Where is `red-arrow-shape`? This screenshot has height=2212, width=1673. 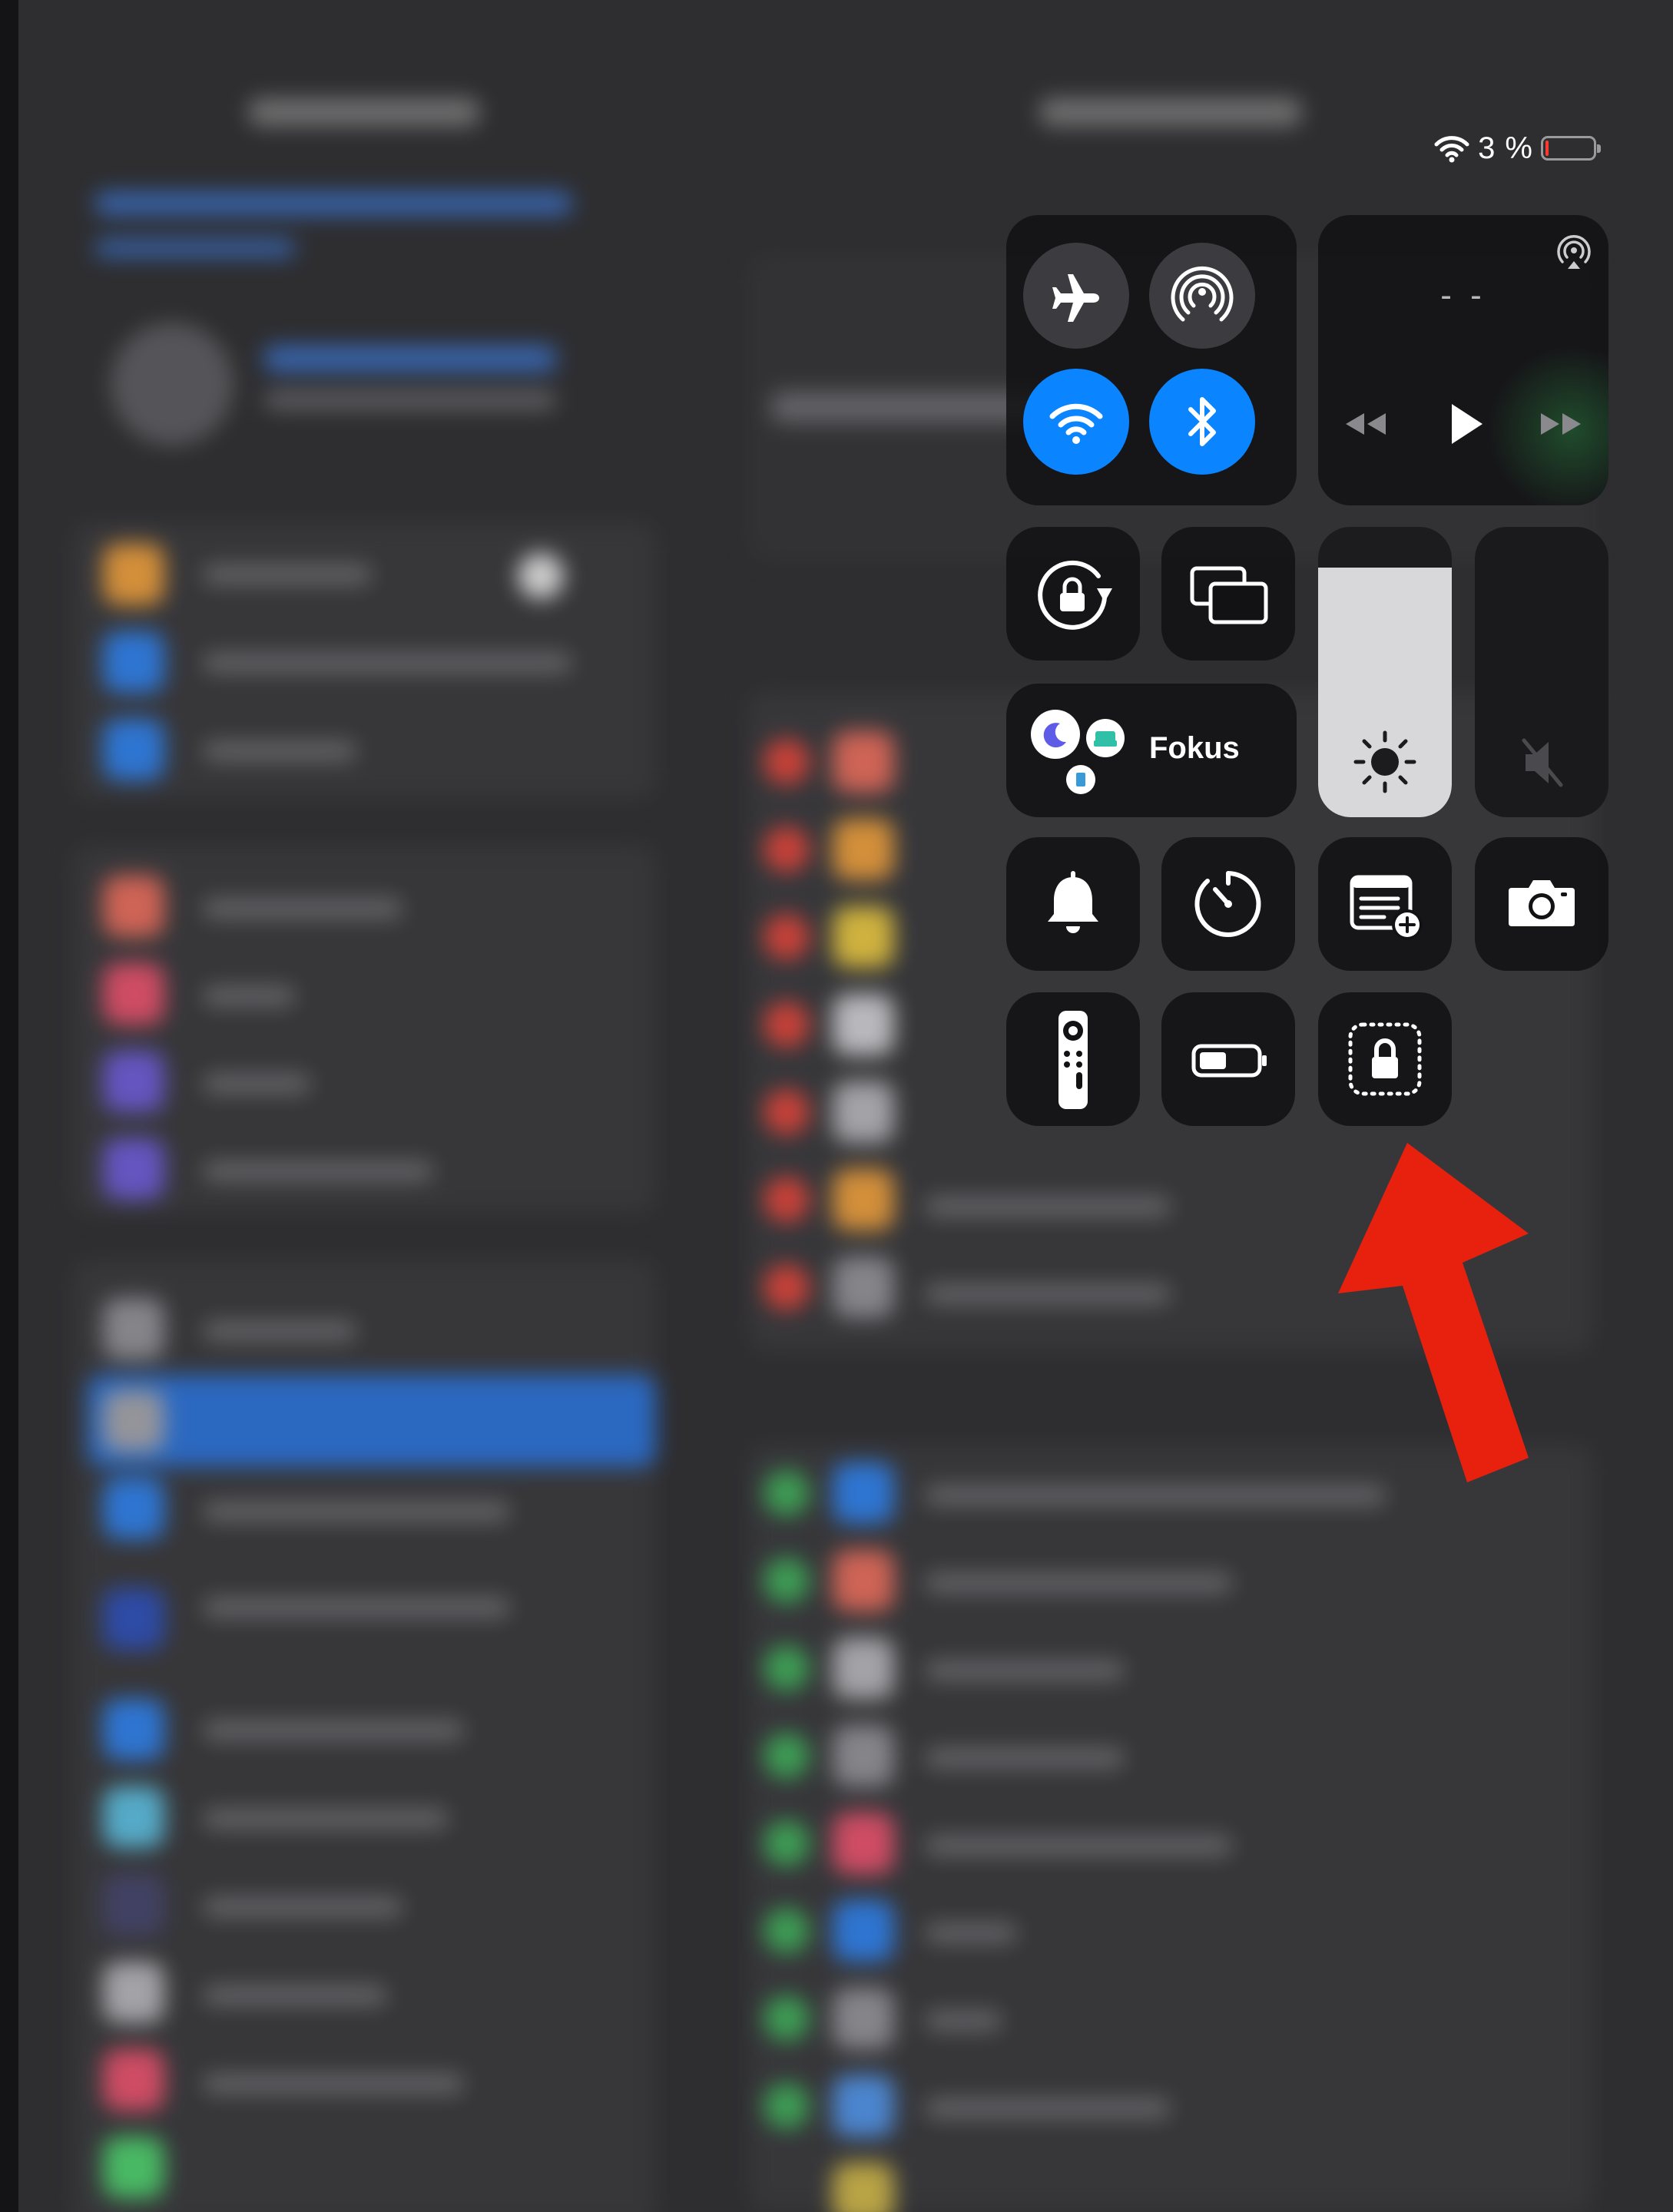
red-arrow-shape is located at coordinates (1433, 1312).